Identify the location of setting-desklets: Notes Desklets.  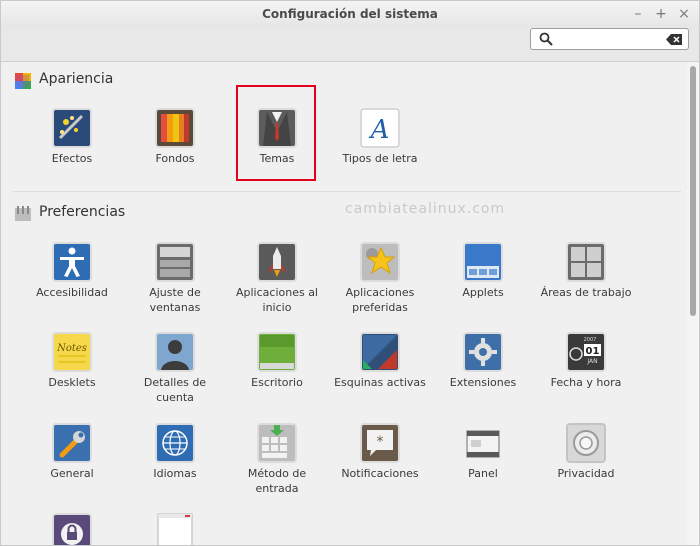
(72, 361).